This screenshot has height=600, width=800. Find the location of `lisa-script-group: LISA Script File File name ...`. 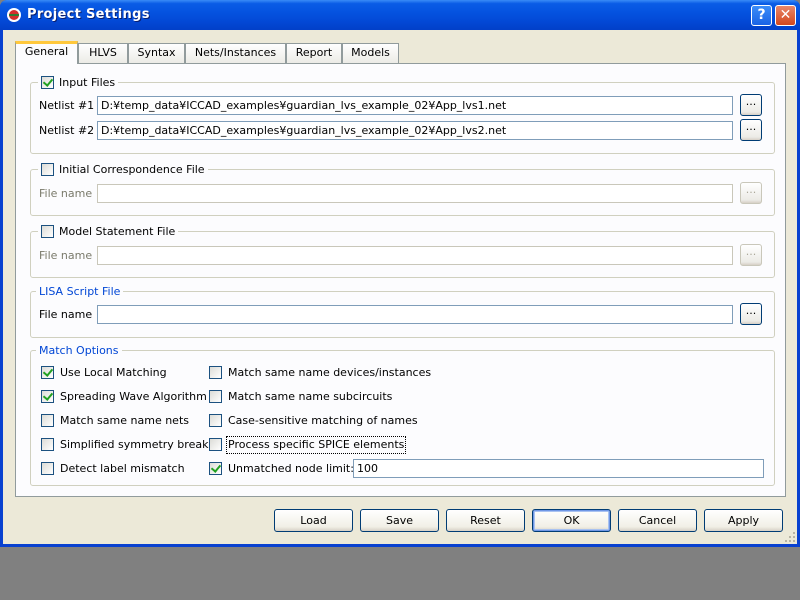

lisa-script-group: LISA Script File File name ... is located at coordinates (402, 311).